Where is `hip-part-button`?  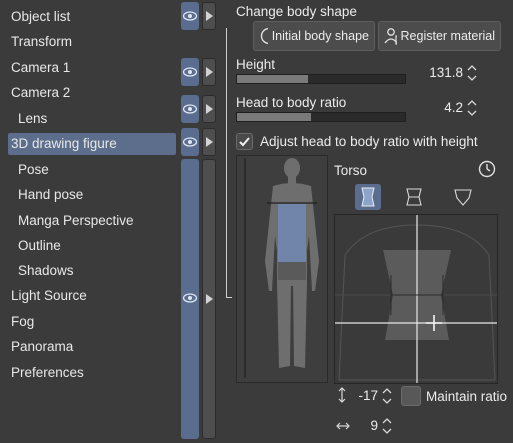
hip-part-button is located at coordinates (463, 197).